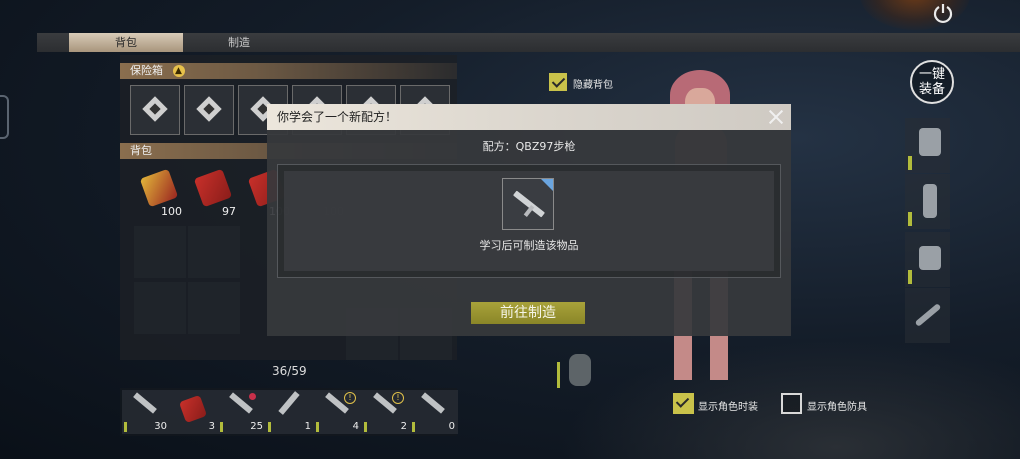 Image resolution: width=1020 pixels, height=459 pixels. I want to click on vest-icon, so click(930, 258).